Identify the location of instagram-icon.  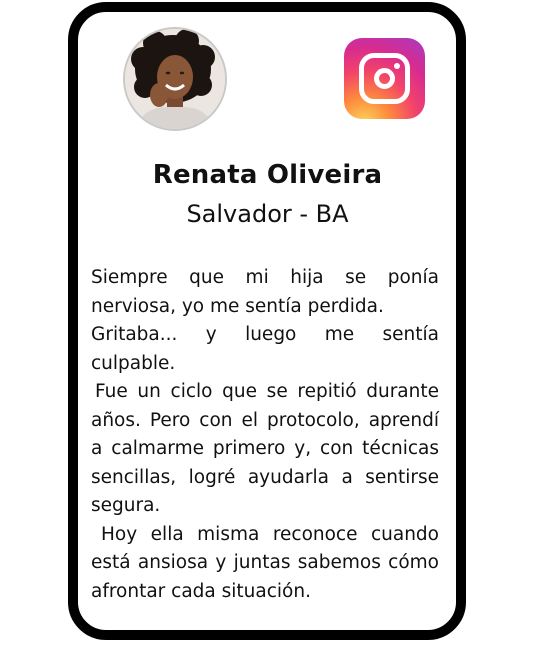
(384, 78).